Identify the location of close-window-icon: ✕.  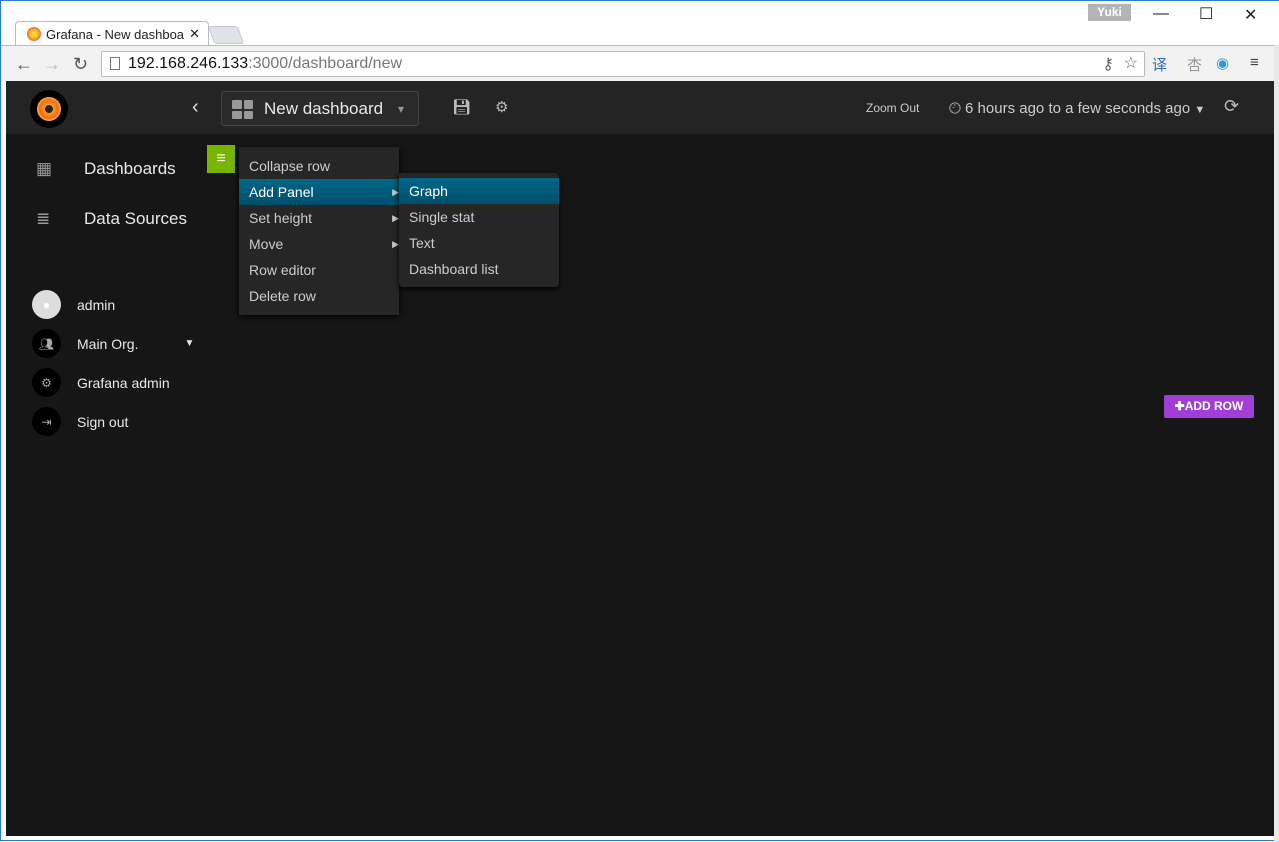
(1250, 15).